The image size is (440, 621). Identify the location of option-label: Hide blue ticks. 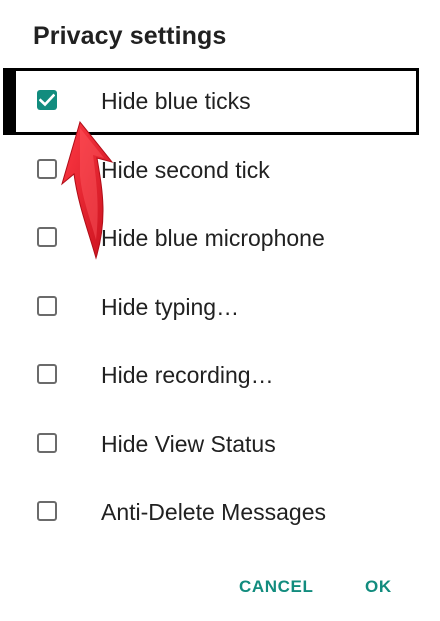
(176, 101).